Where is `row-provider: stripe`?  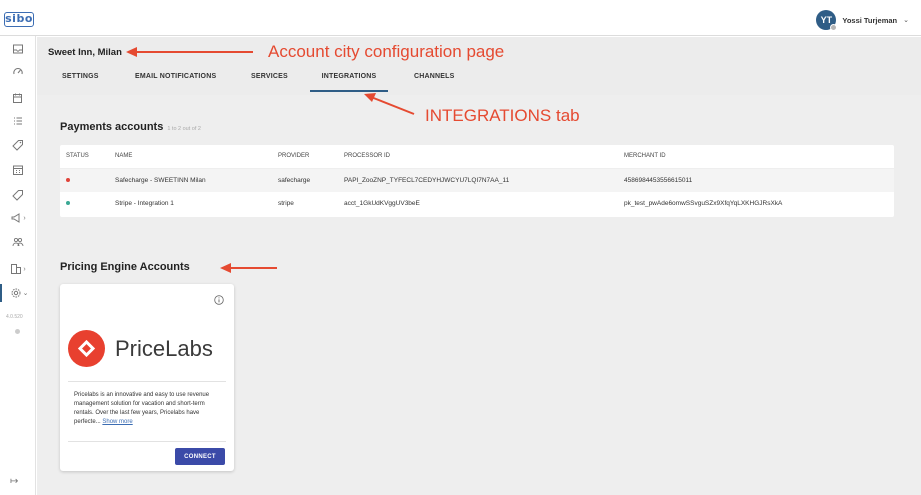 row-provider: stripe is located at coordinates (286, 203).